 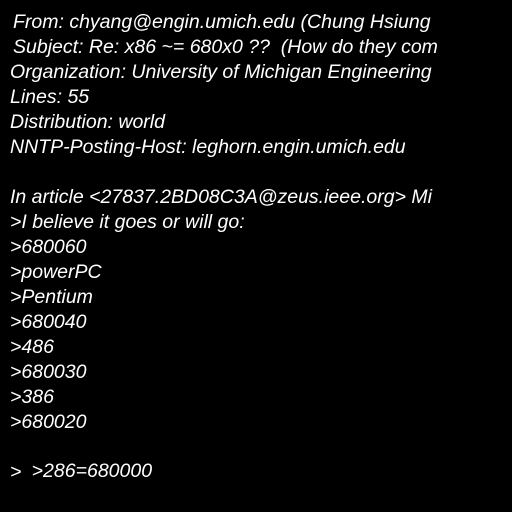 I want to click on header-lines: Lines: 55, so click(x=50, y=97).